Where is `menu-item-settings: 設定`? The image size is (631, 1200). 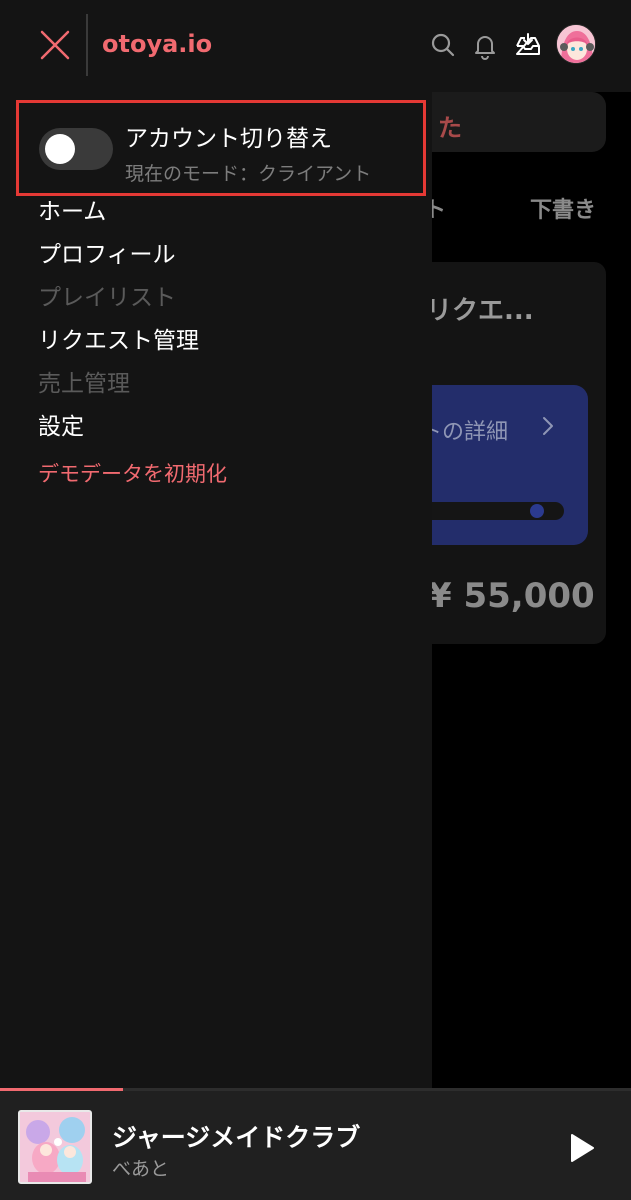 menu-item-settings: 設定 is located at coordinates (61, 424).